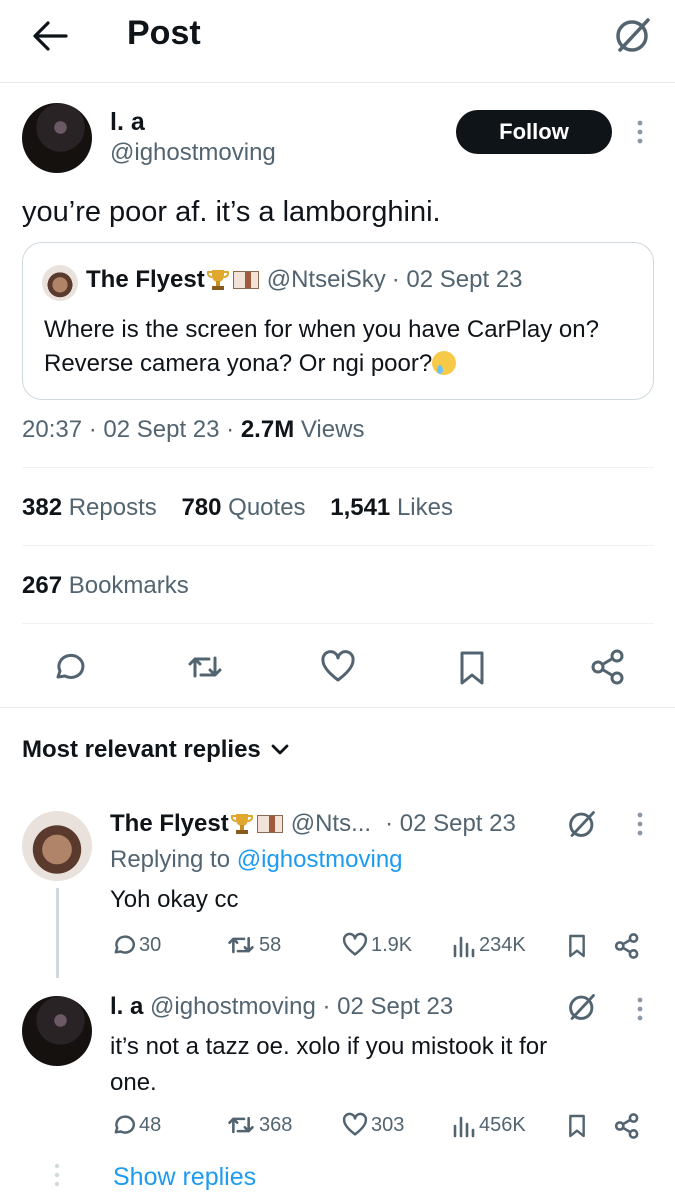 The height and width of the screenshot is (1200, 675). Describe the element at coordinates (457, 279) in the screenshot. I see `quote-date: · 02 Sept 23` at that location.